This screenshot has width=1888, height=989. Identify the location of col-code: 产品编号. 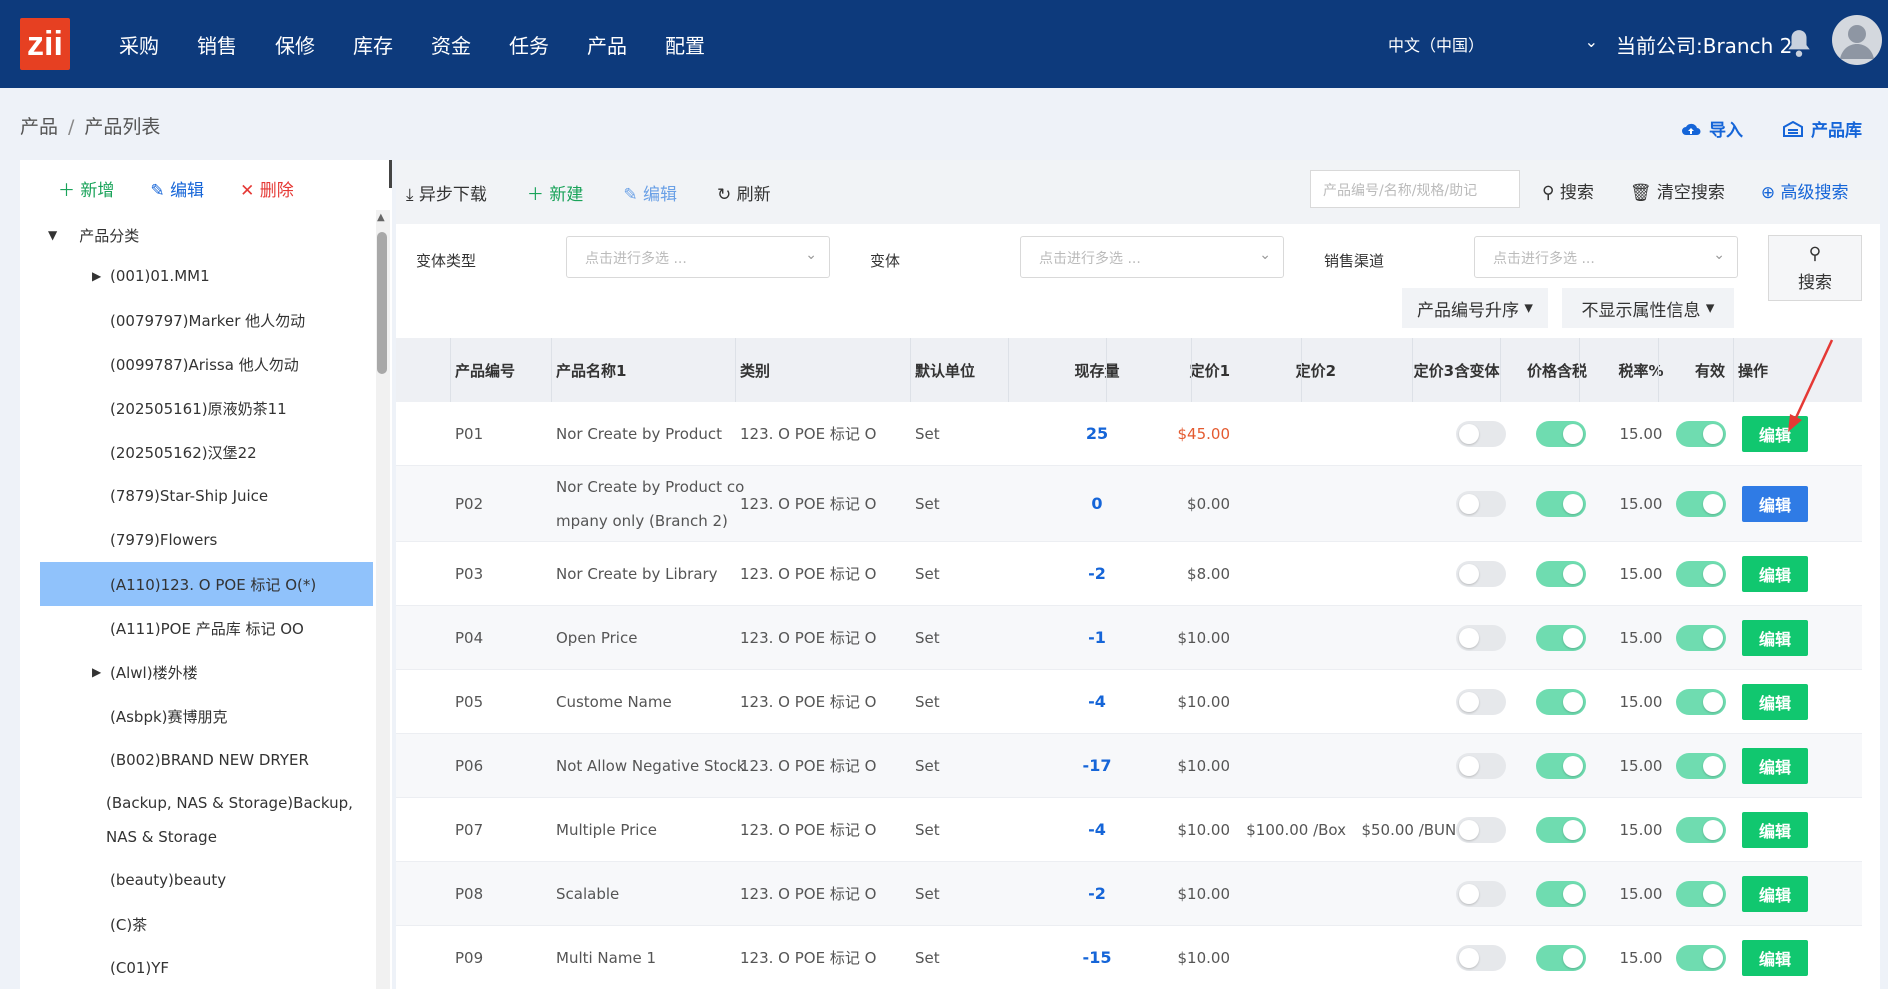
(485, 370).